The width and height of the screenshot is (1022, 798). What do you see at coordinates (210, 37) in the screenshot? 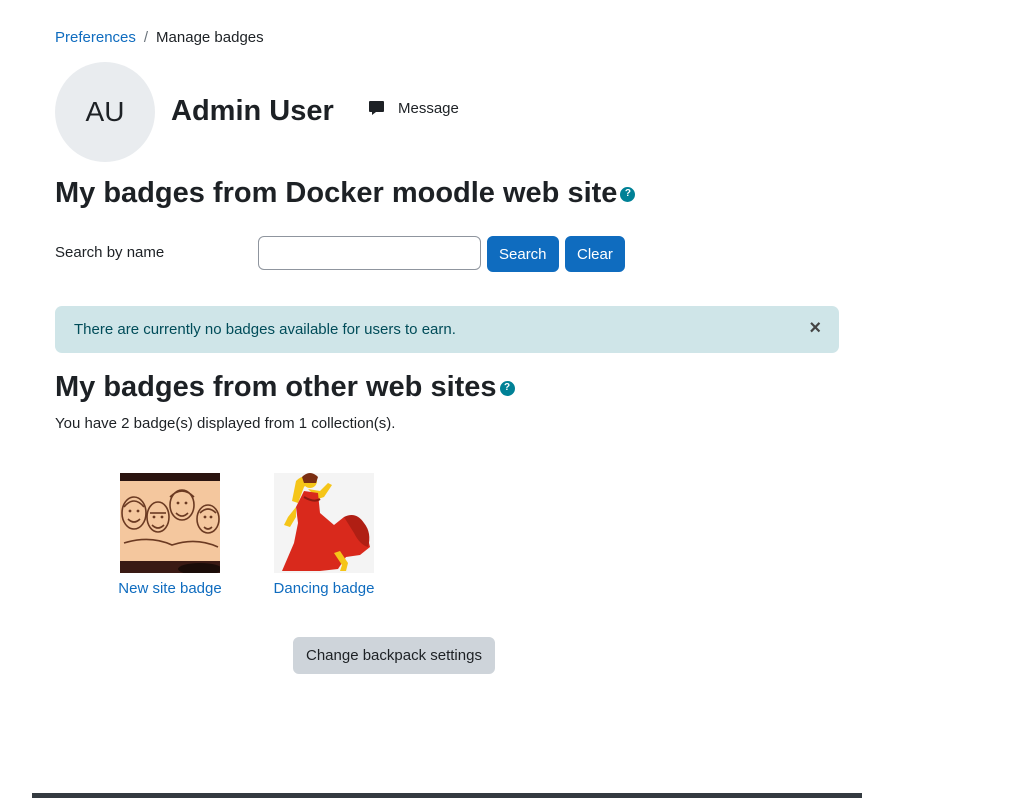
I see `breadcrumb-current: Manage badges` at bounding box center [210, 37].